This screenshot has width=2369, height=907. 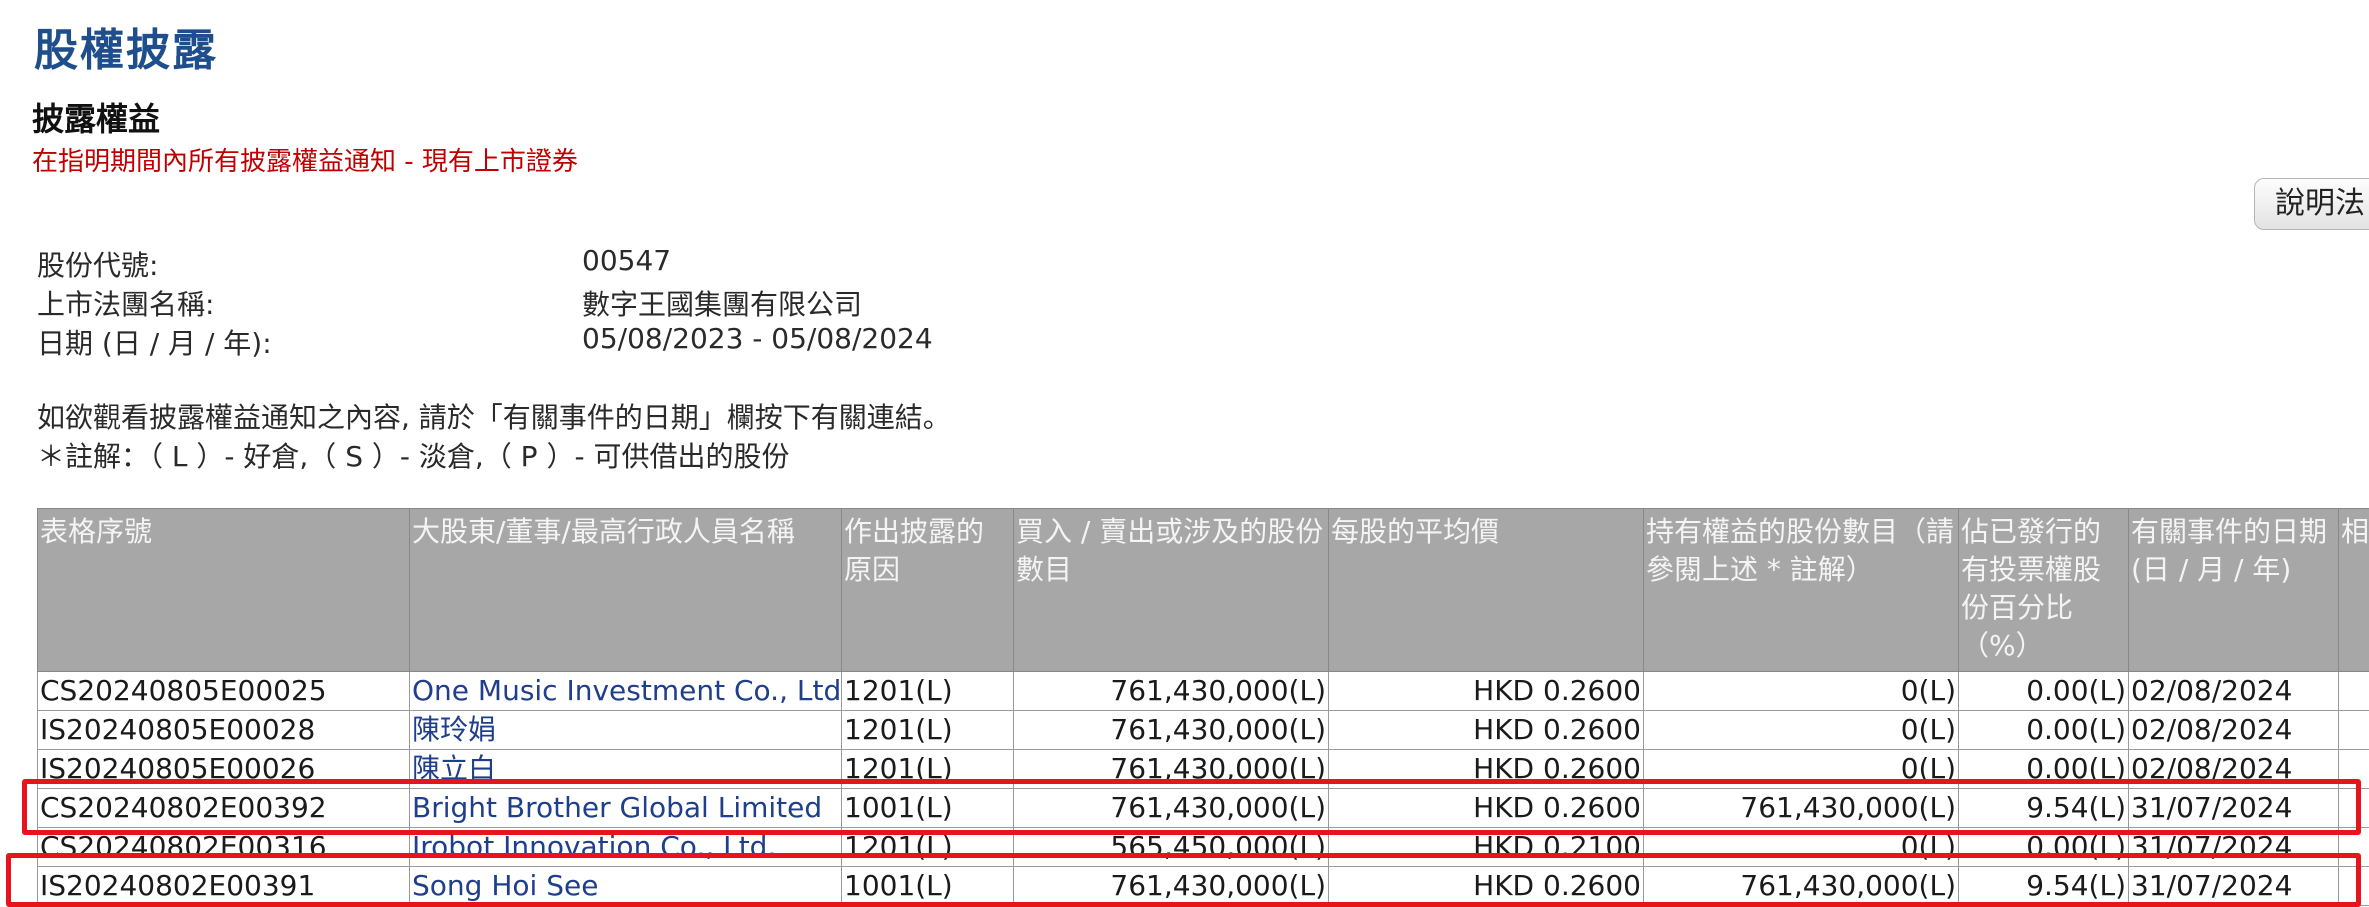 I want to click on instructions-text: 如欲觀看披露權益通知之內容, 請於「有關事件的日期」欄按下有關連結。, so click(x=494, y=416).